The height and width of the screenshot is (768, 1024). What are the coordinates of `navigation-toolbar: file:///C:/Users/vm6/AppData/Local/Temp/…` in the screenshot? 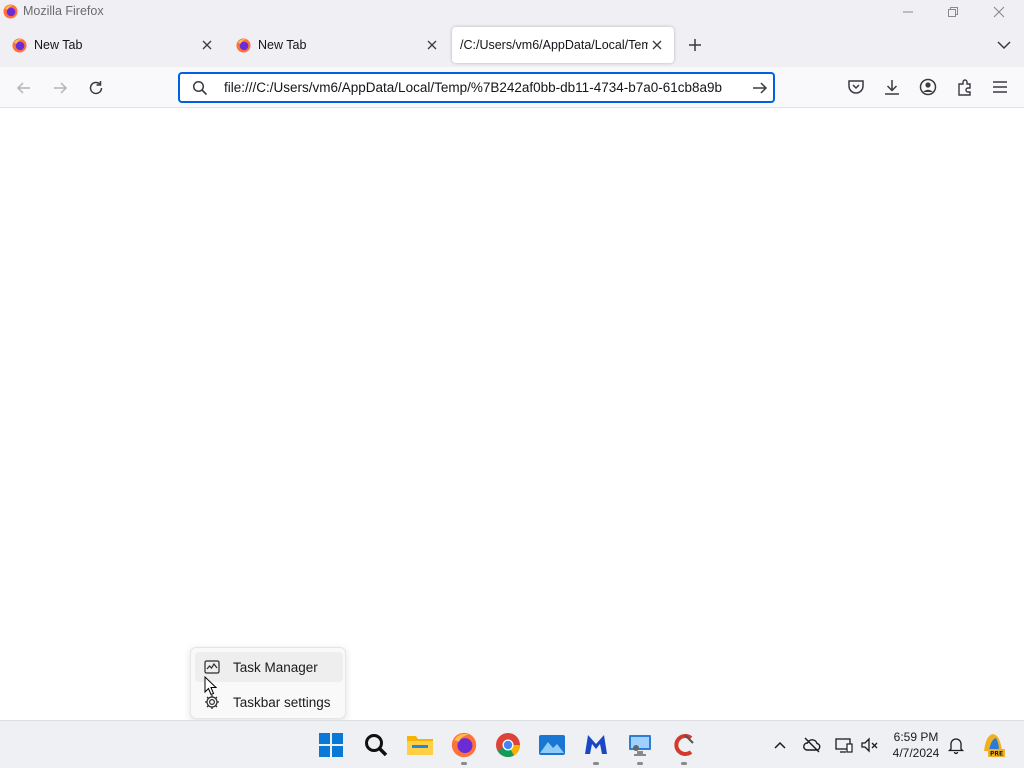 It's located at (512, 87).